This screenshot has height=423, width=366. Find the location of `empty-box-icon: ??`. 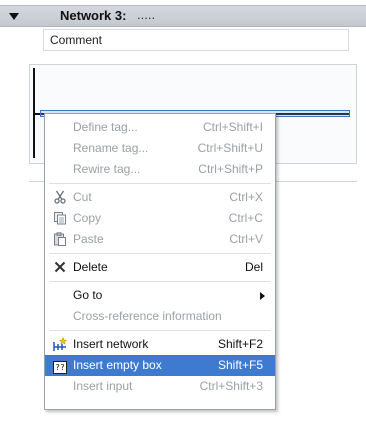

empty-box-icon: ?? is located at coordinates (60, 366).